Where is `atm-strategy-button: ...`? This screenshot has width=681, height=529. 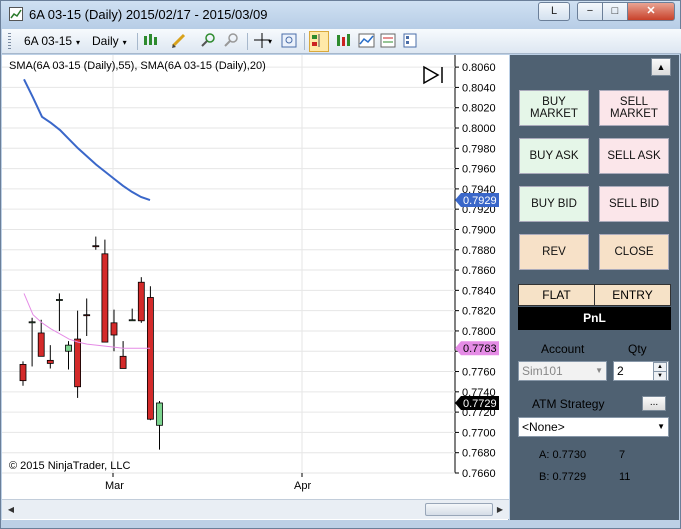
atm-strategy-button: ... is located at coordinates (654, 403).